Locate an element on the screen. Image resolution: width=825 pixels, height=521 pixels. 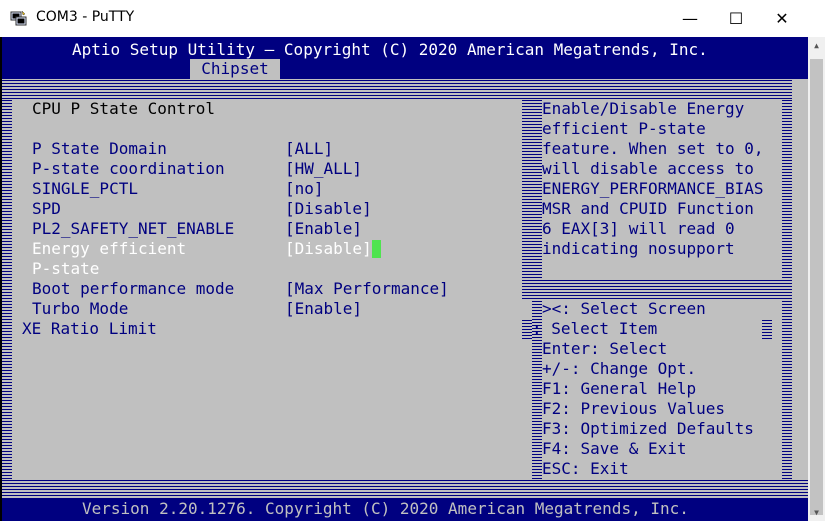
setting-boot-performance-value: [Max Performance] is located at coordinates (367, 289).